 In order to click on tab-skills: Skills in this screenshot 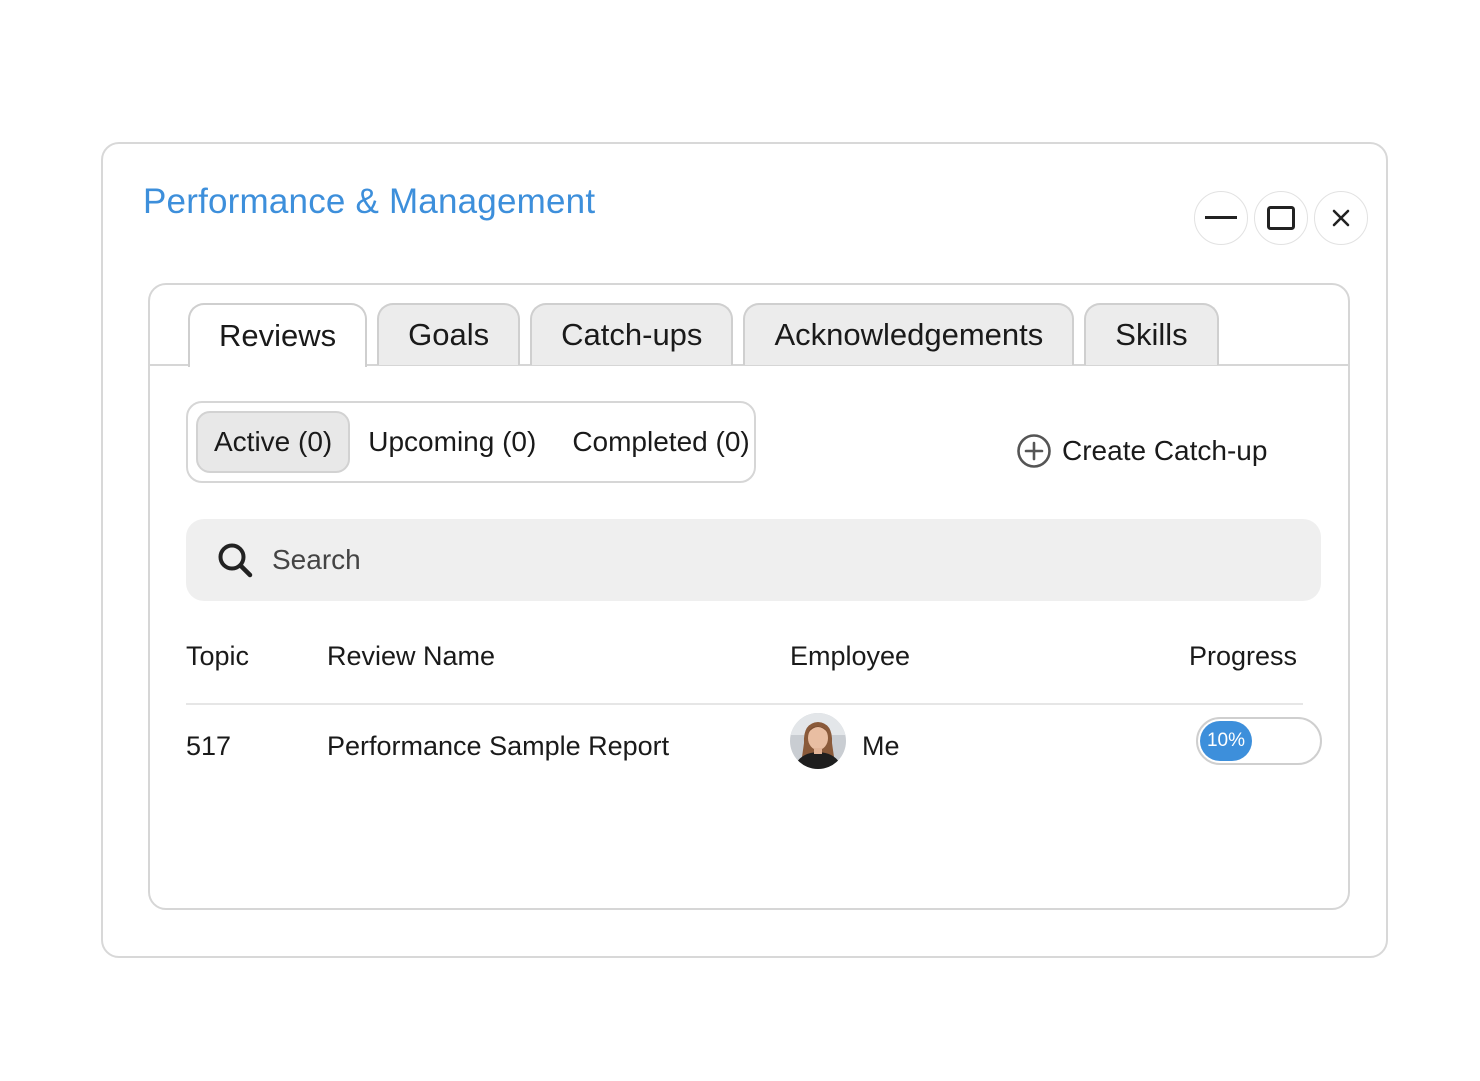, I will do `click(1151, 334)`.